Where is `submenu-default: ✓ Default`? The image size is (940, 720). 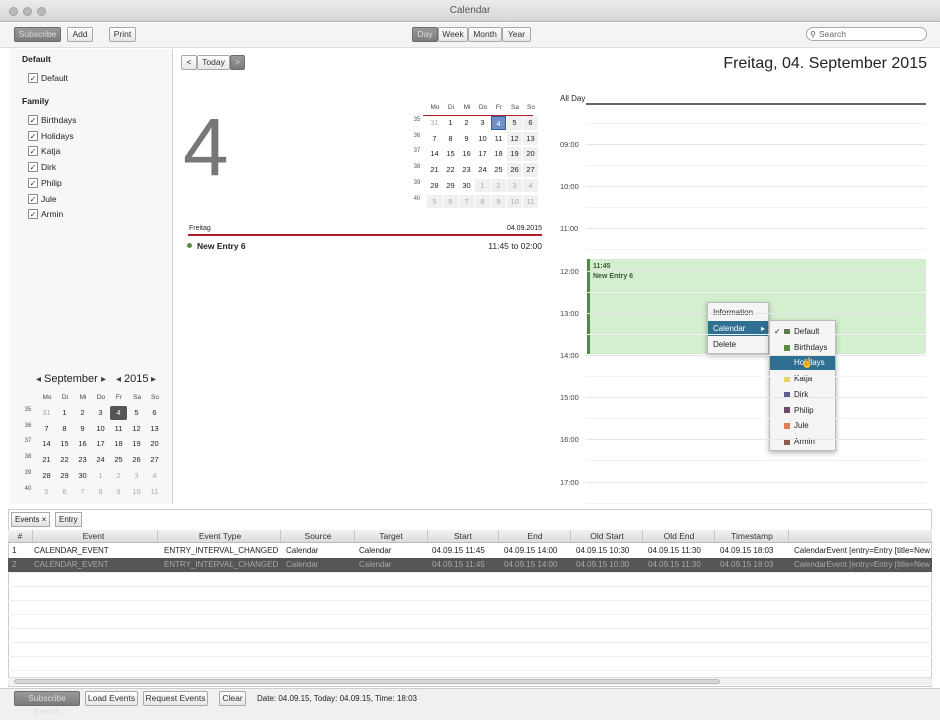 submenu-default: ✓ Default is located at coordinates (802, 331).